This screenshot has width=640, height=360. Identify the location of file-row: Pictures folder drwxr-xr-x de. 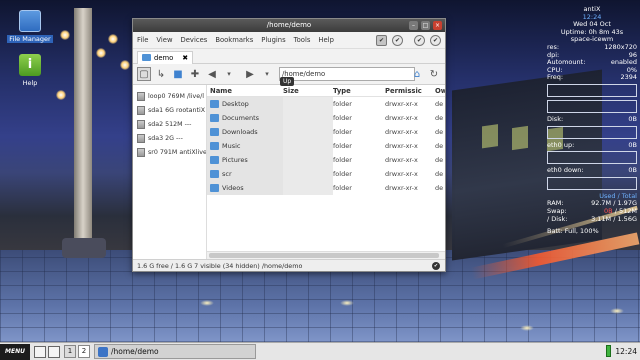
(326, 160).